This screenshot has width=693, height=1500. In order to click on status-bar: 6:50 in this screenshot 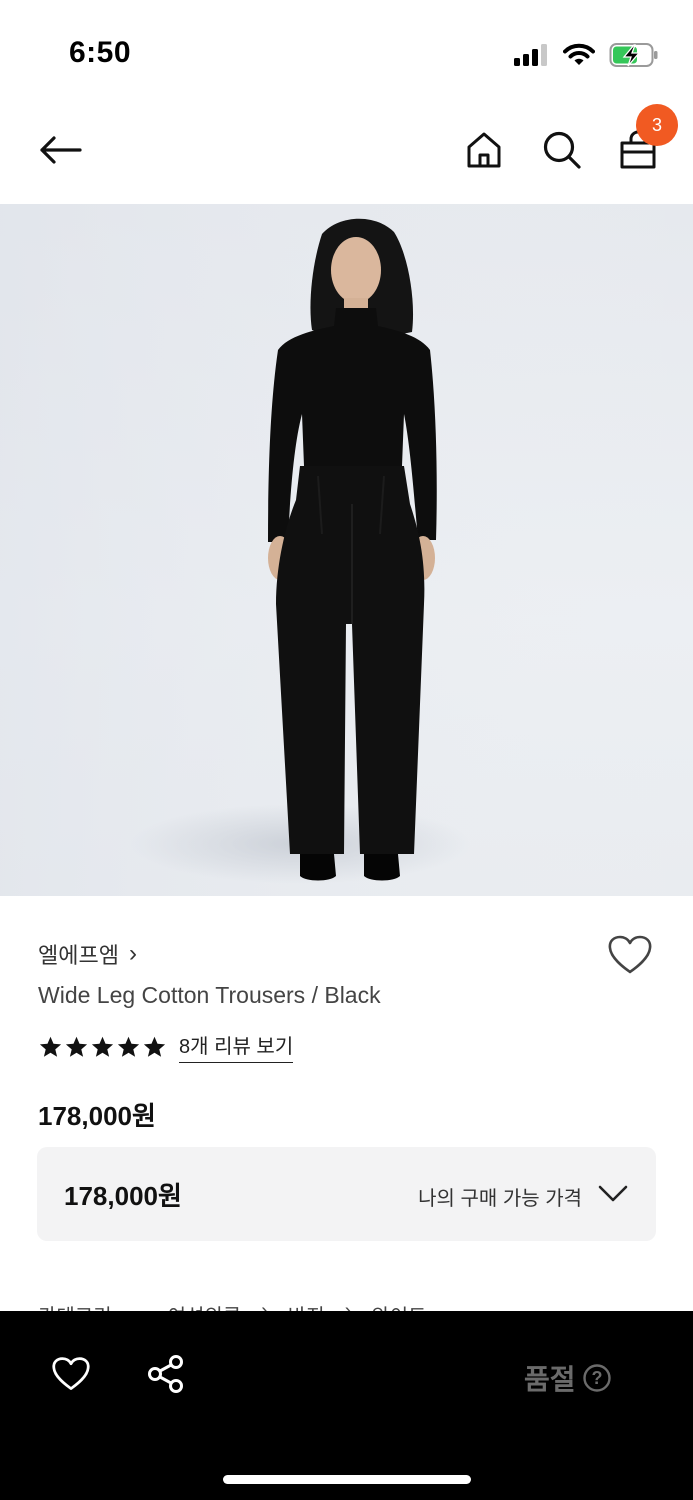, I will do `click(346, 50)`.